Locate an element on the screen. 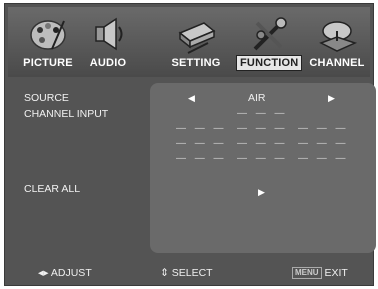  setting-icon is located at coordinates (197, 38).